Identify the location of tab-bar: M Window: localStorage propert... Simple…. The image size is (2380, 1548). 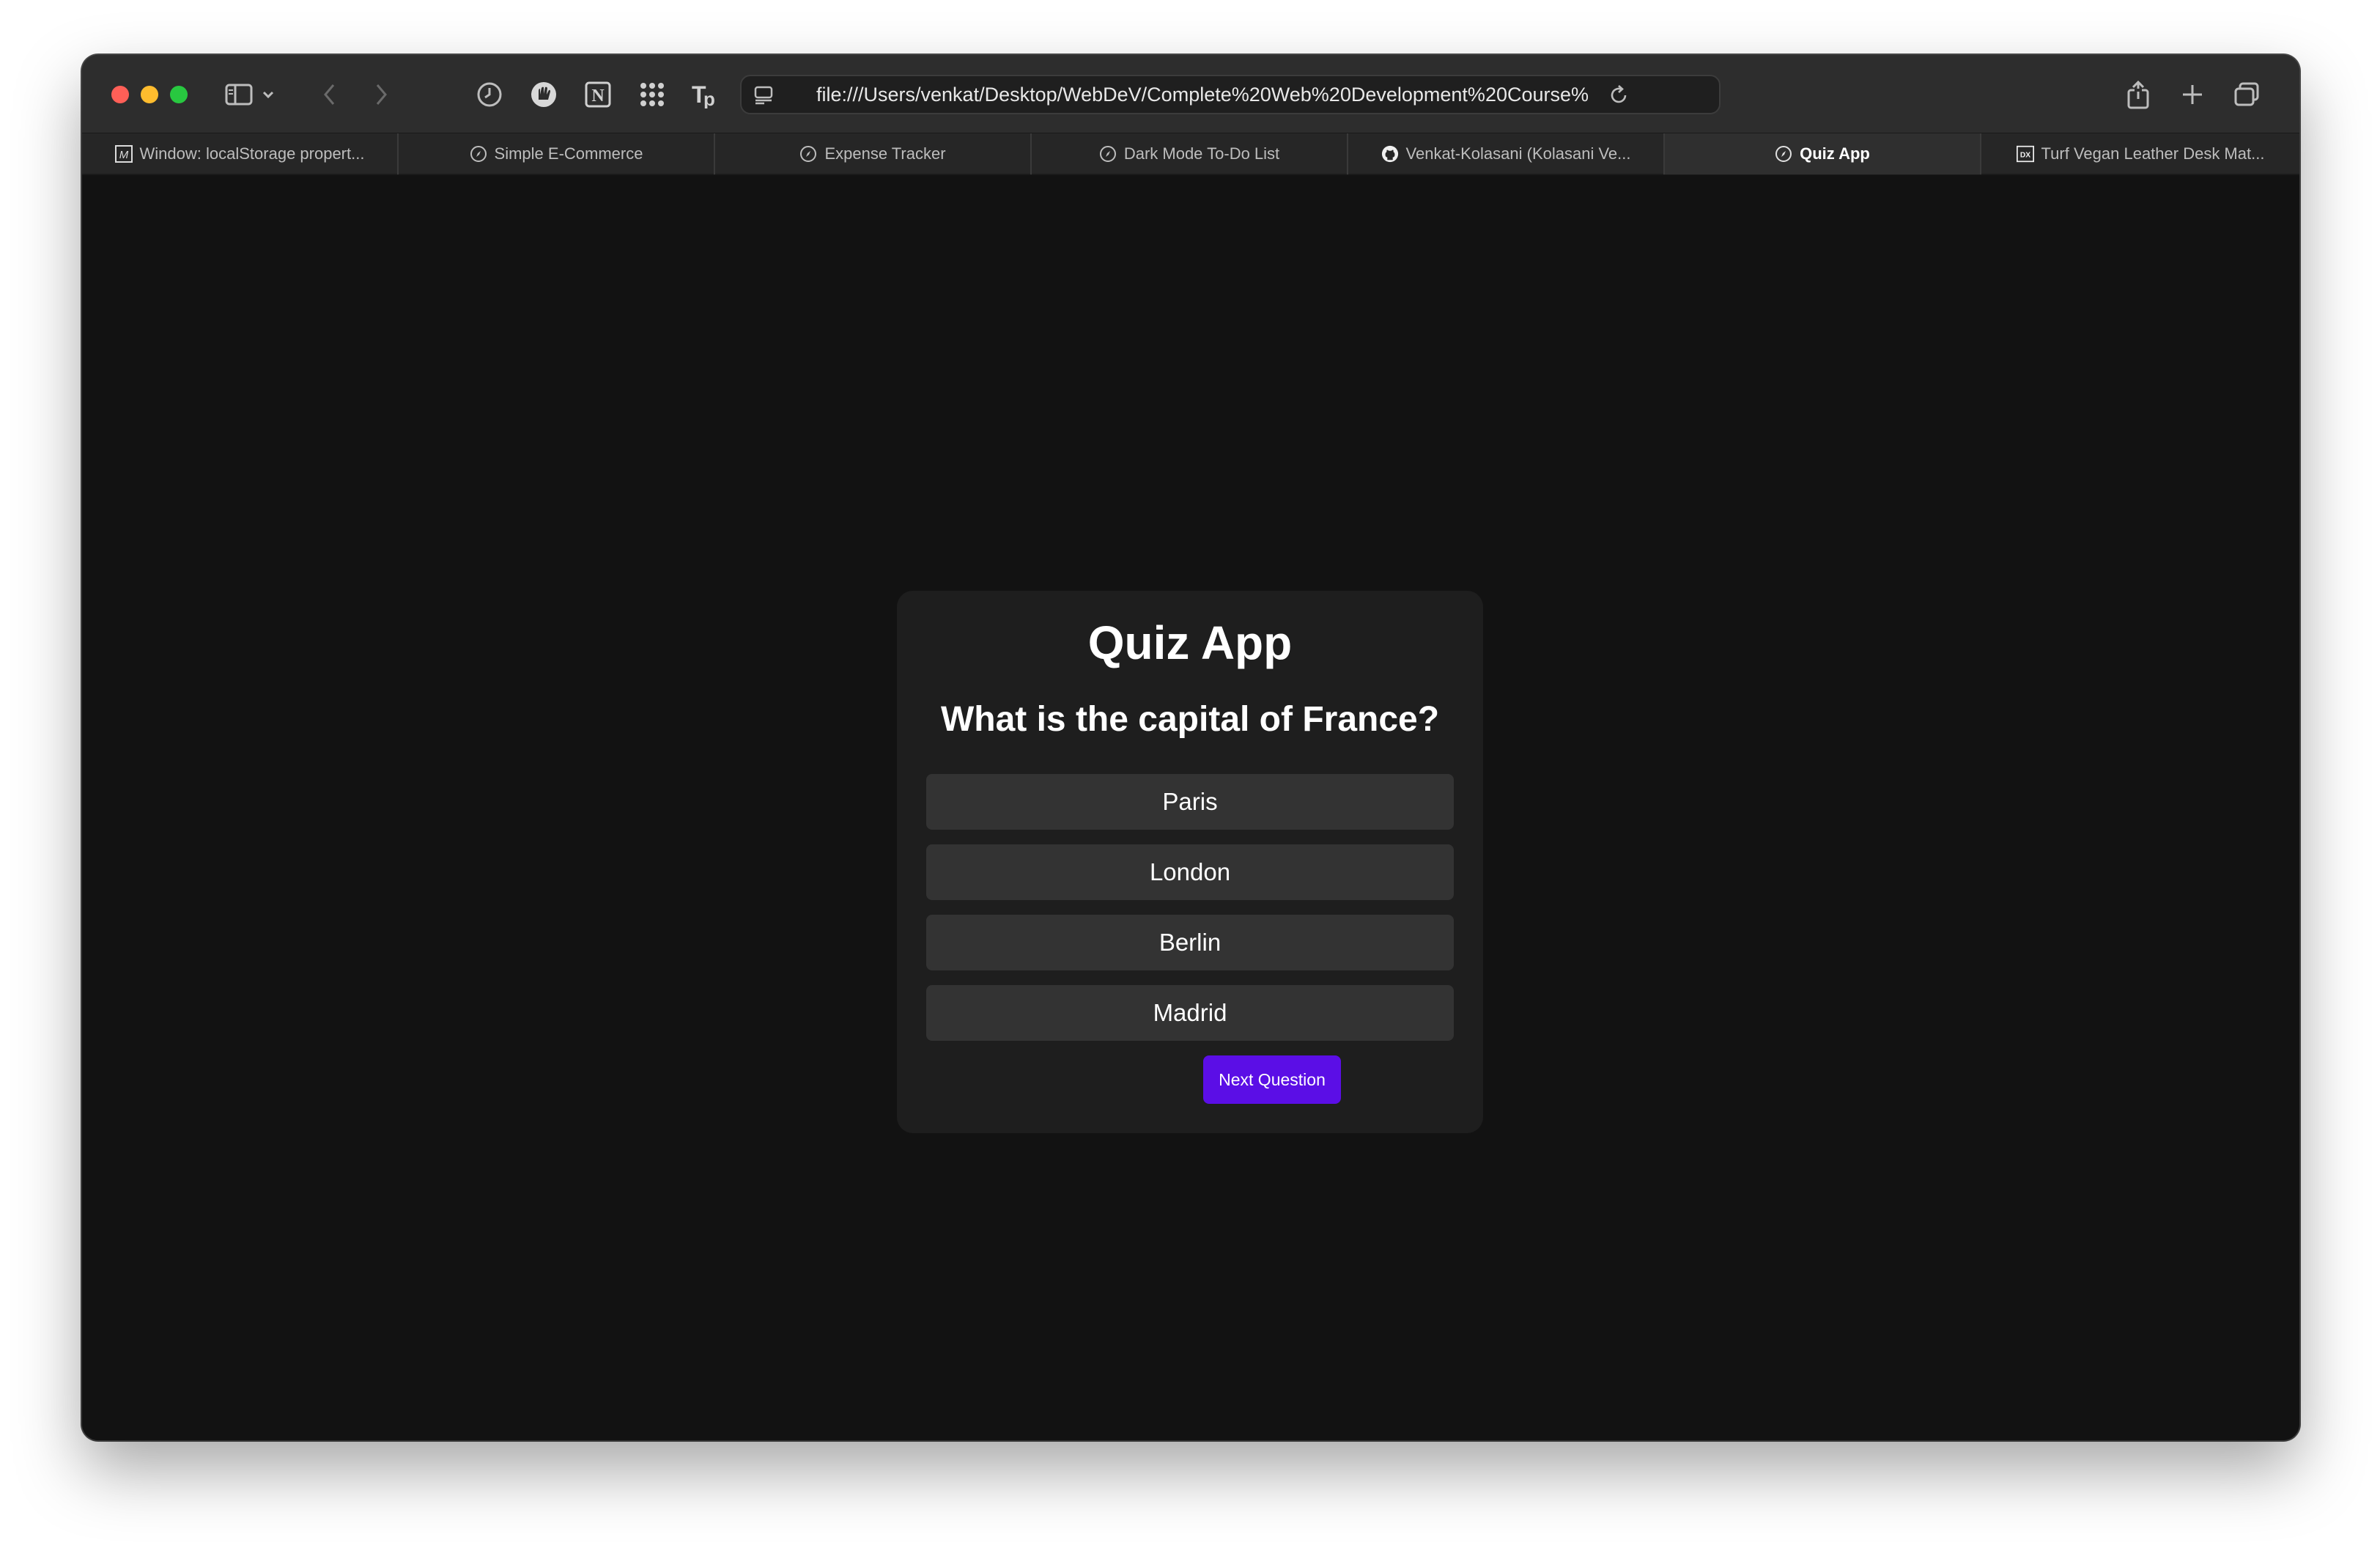
(1190, 154).